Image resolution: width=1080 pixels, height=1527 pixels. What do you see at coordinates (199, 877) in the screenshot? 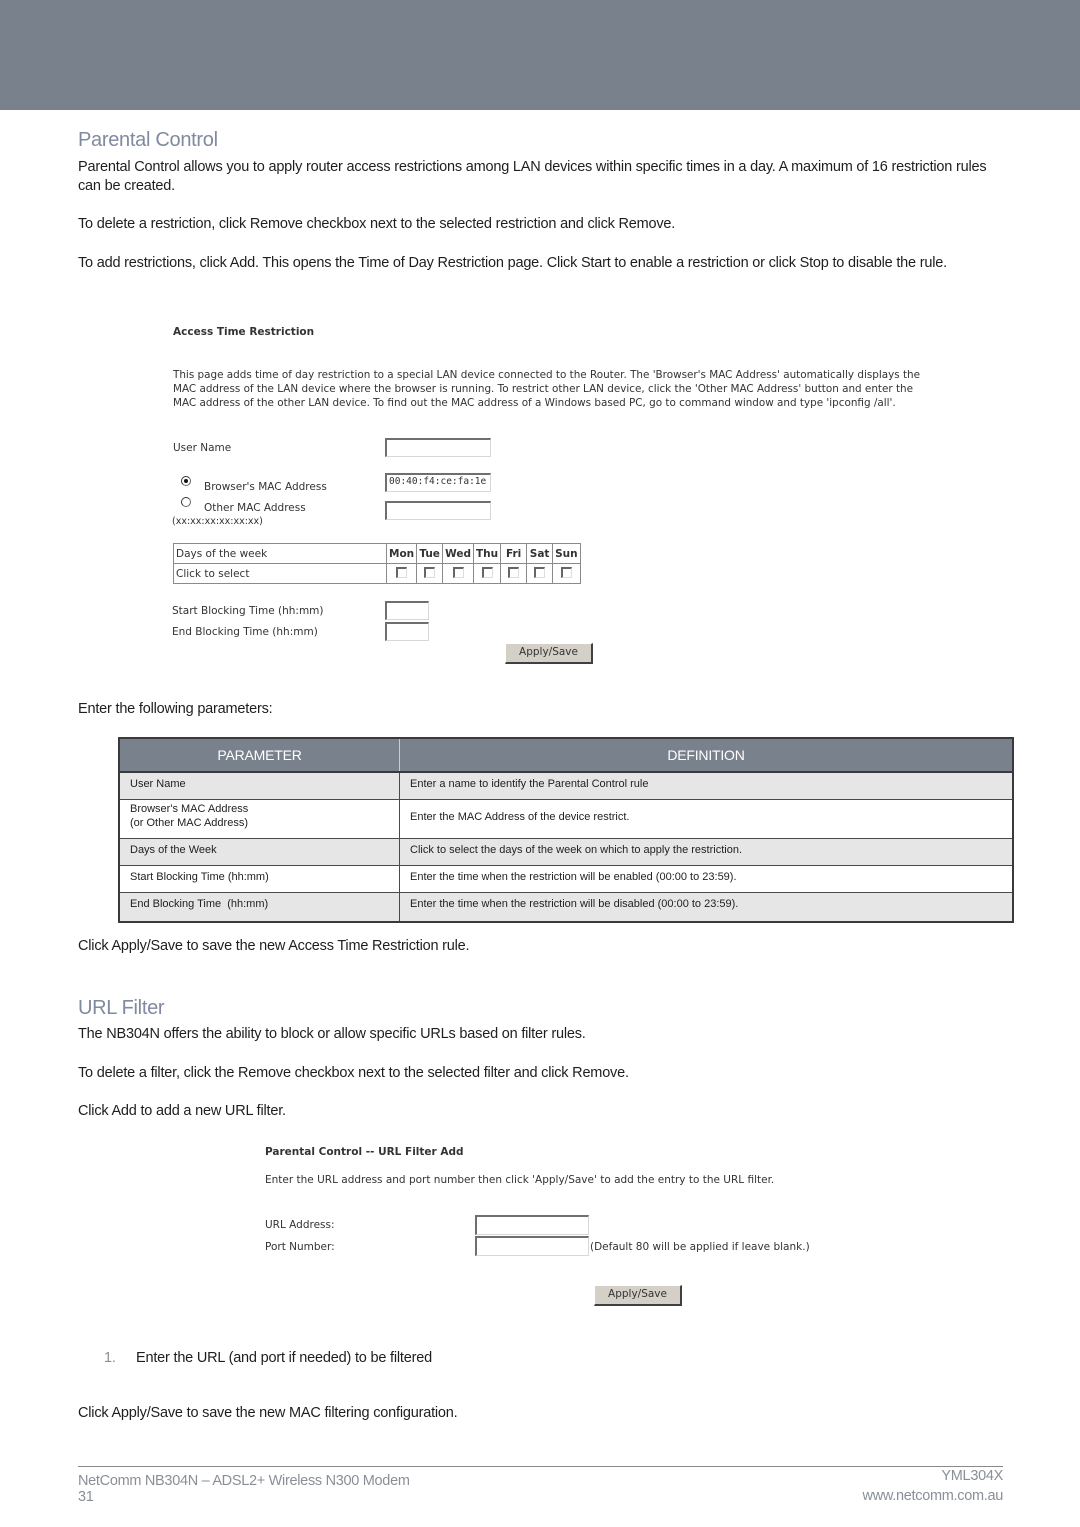
I see `param-name: Start Blocking Time (hh:mm)` at bounding box center [199, 877].